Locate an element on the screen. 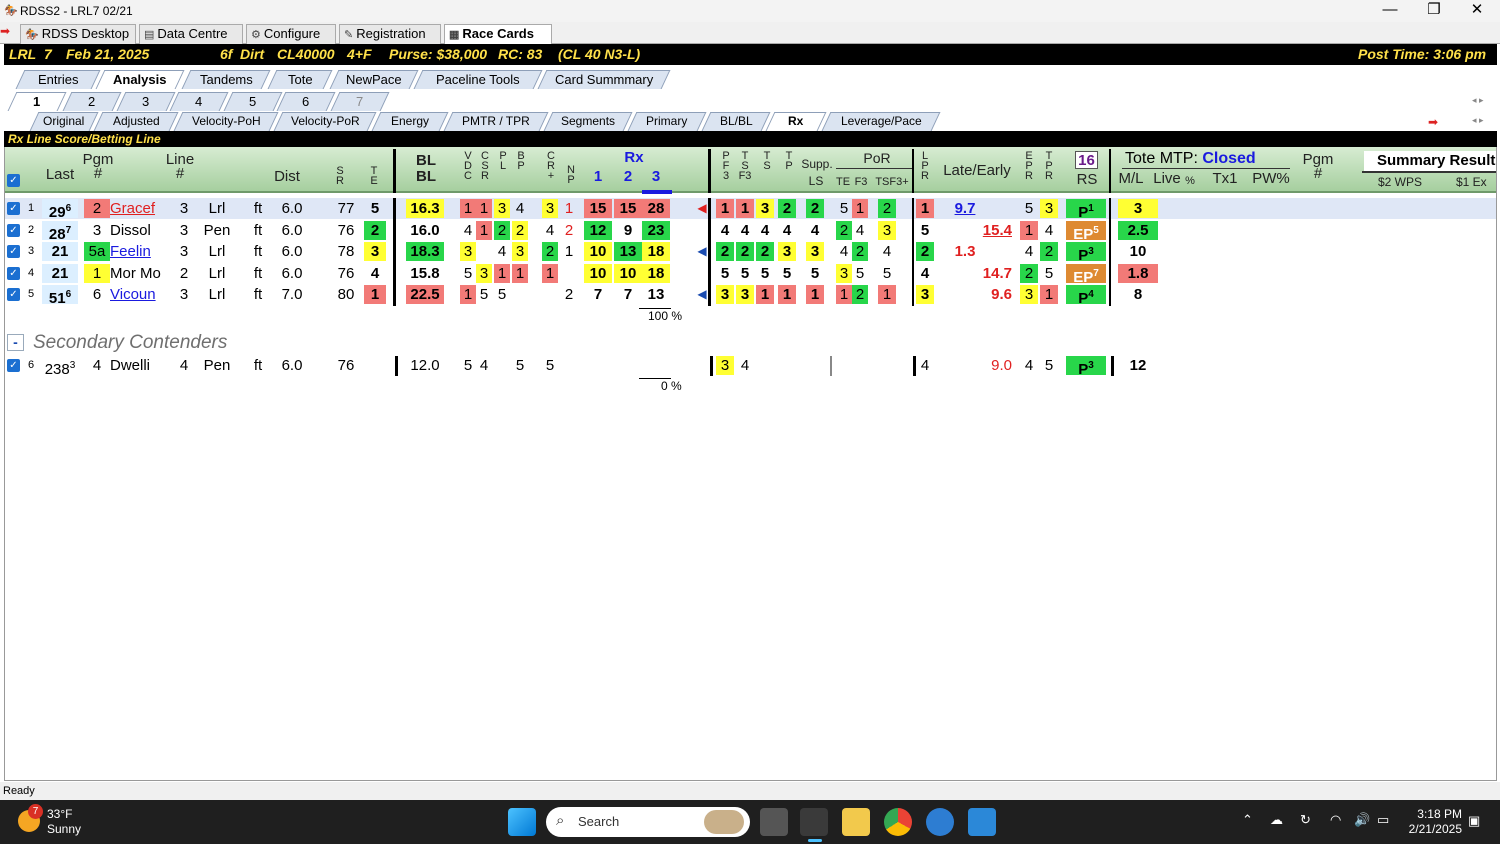 The image size is (1500, 844). race-purse: Purse: $38,000 is located at coordinates (438, 54).